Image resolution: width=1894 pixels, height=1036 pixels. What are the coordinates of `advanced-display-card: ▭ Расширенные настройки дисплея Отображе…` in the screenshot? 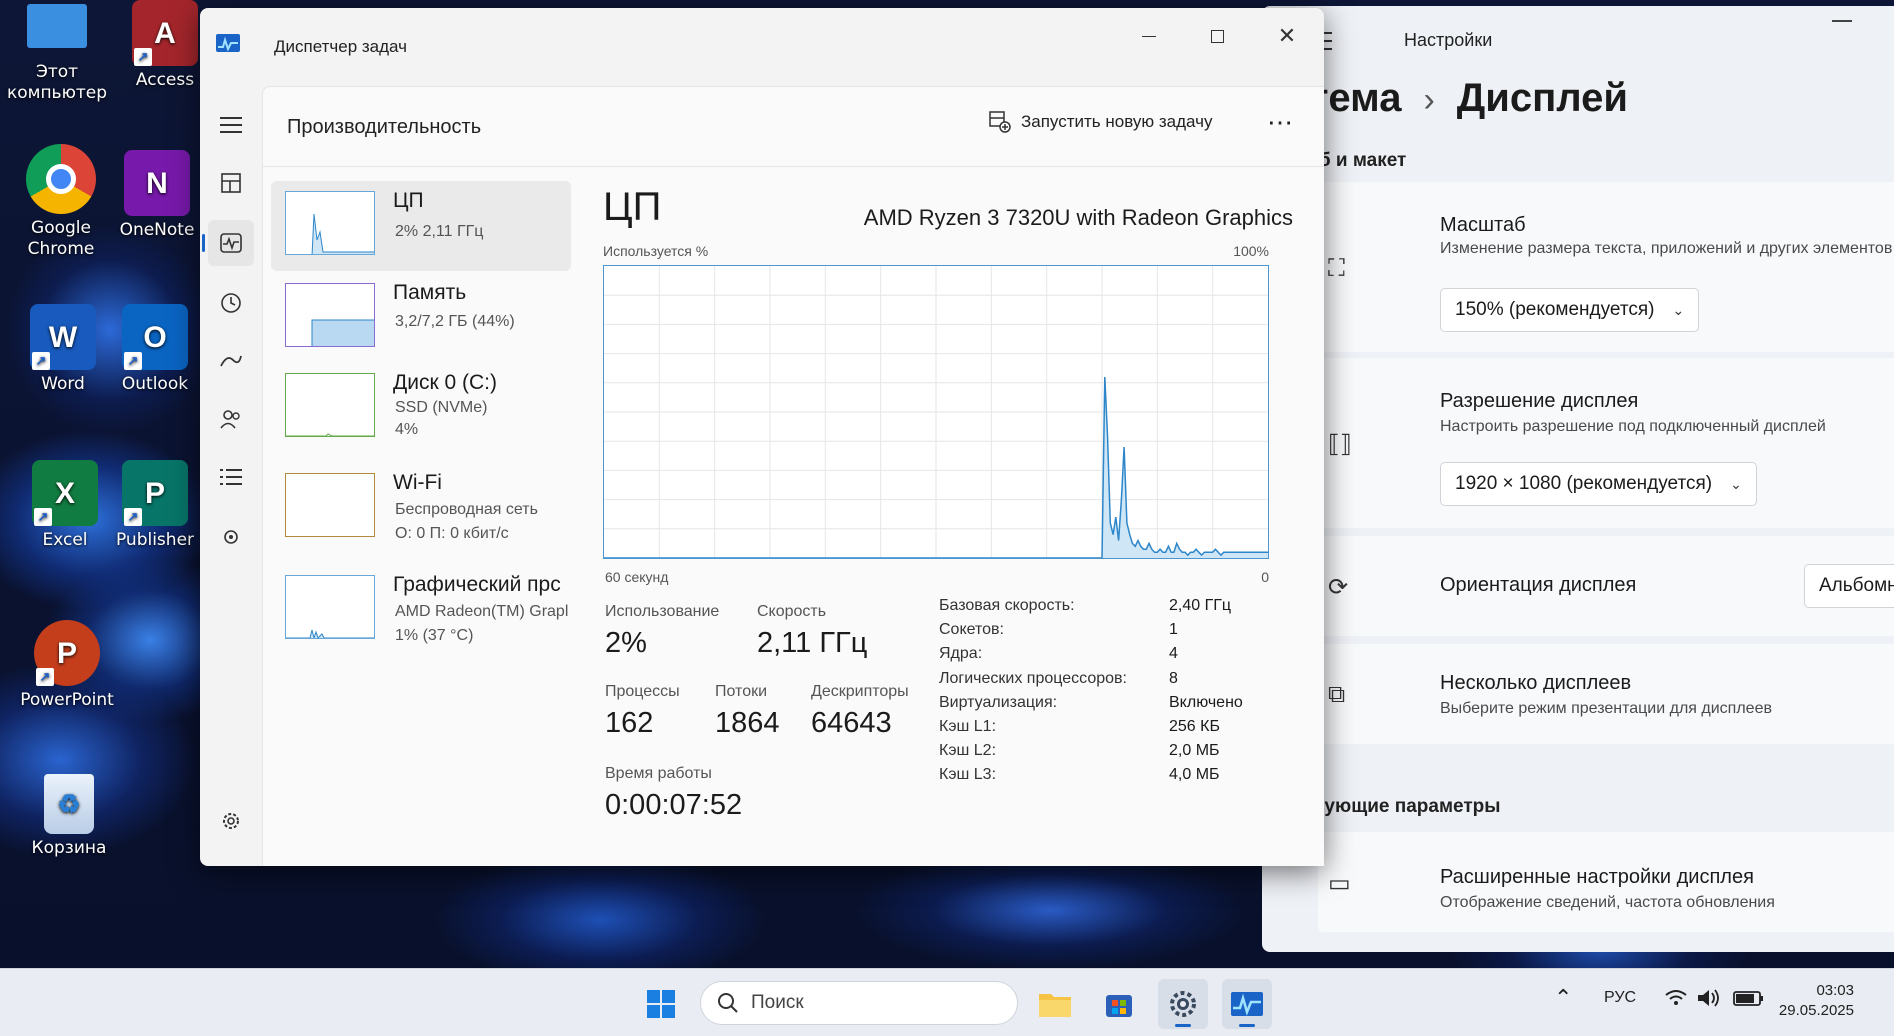 It's located at (1606, 882).